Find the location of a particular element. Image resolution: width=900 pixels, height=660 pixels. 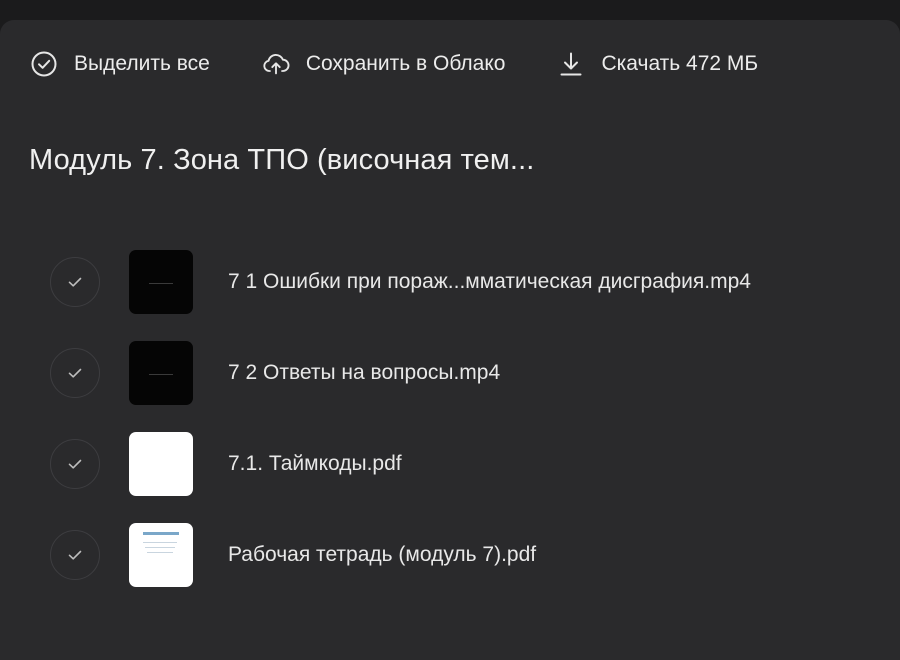

file-name: Рабочая тетрадь (модуль 7).pdf is located at coordinates (382, 554).